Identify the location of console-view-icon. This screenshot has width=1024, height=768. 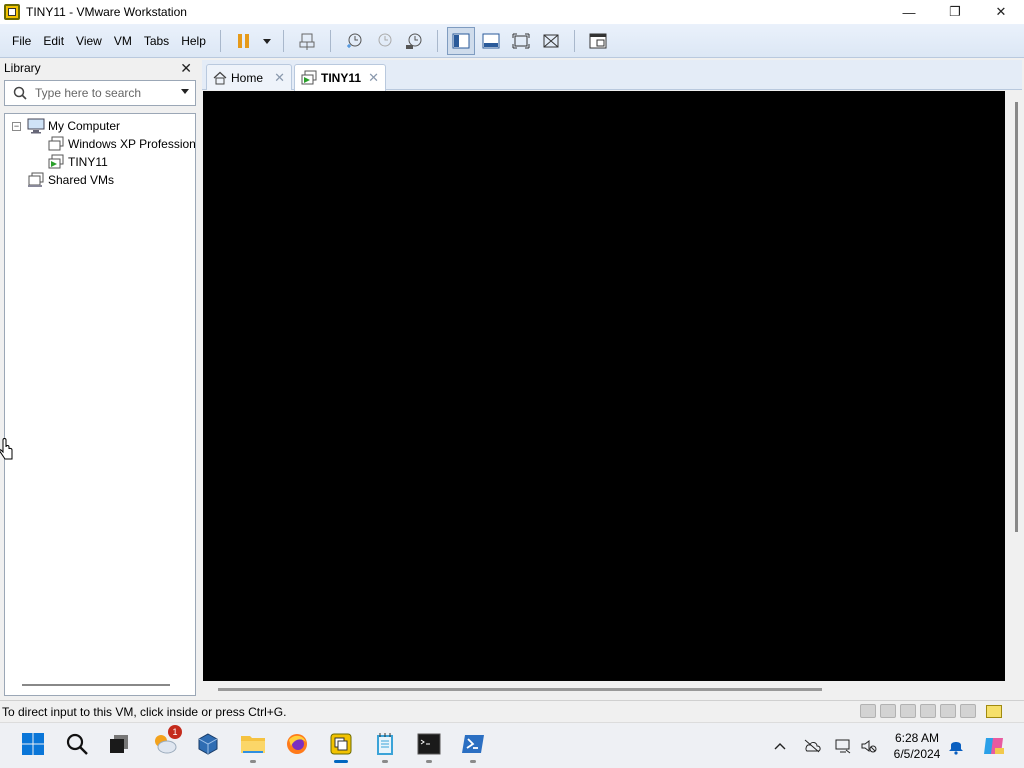
(598, 41).